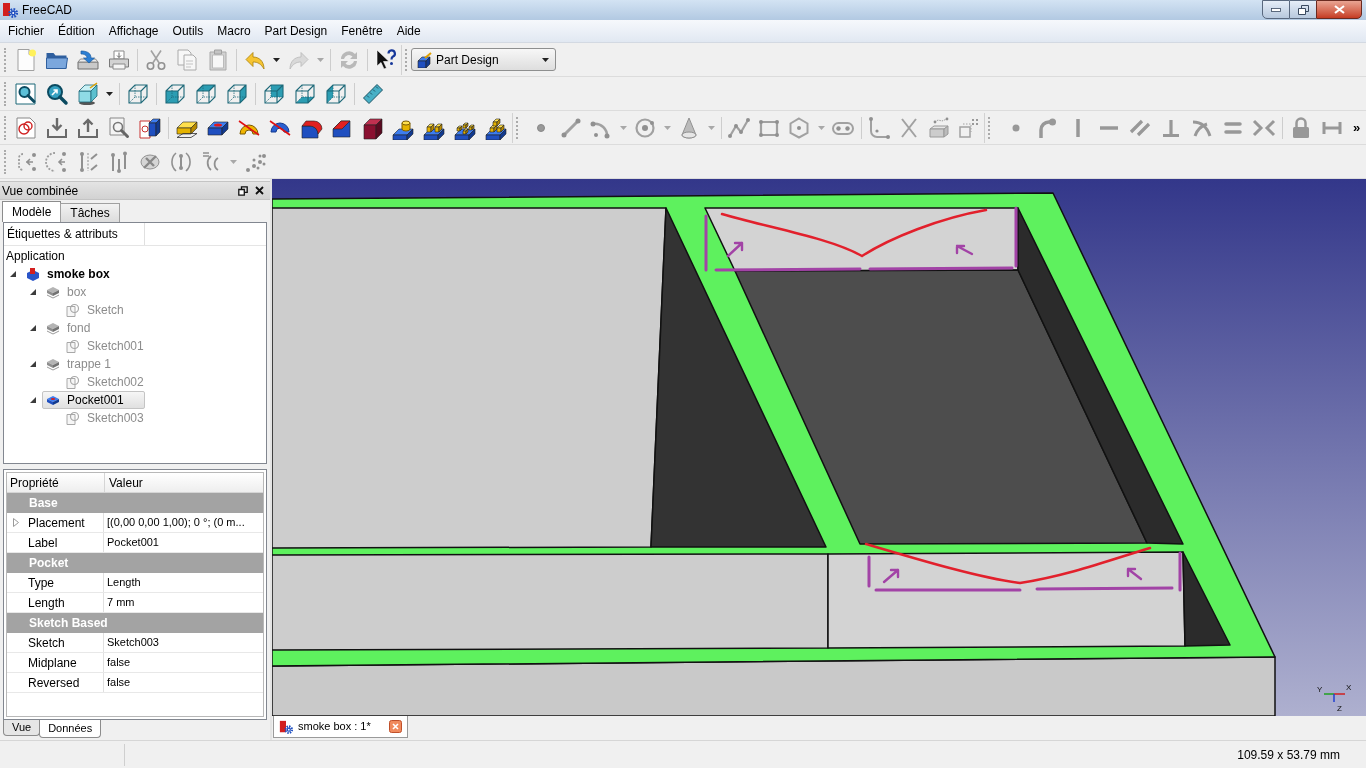 Image resolution: width=1366 pixels, height=768 pixels. What do you see at coordinates (22, 728) in the screenshot?
I see `tab: Vue` at bounding box center [22, 728].